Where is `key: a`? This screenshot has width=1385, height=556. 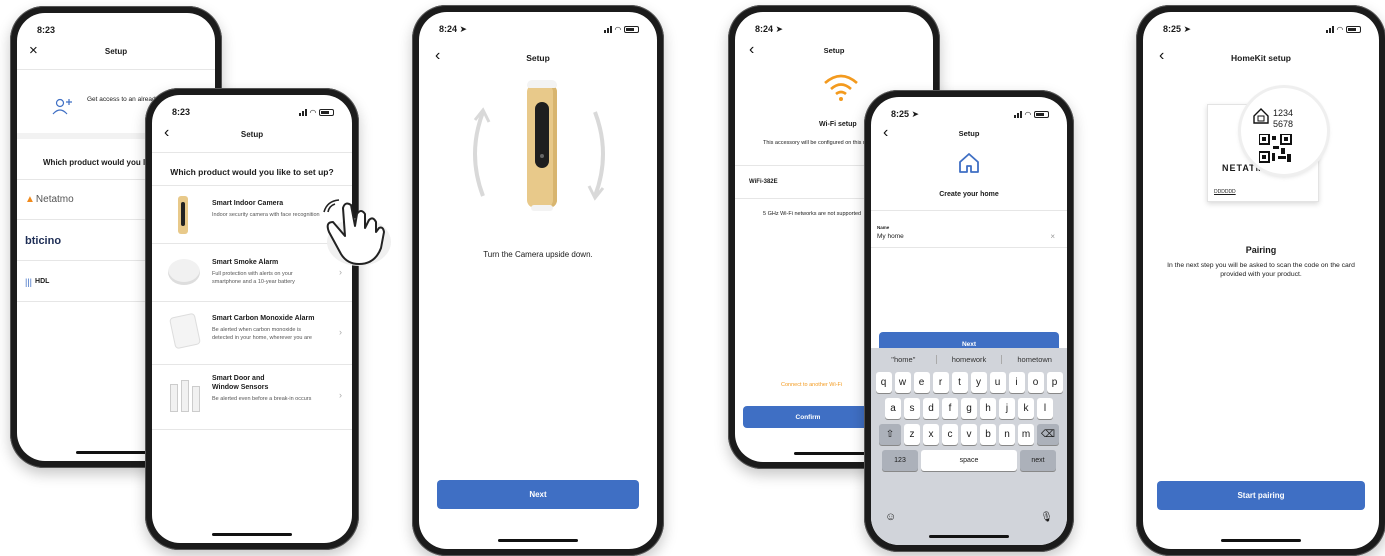
key: a is located at coordinates (893, 408).